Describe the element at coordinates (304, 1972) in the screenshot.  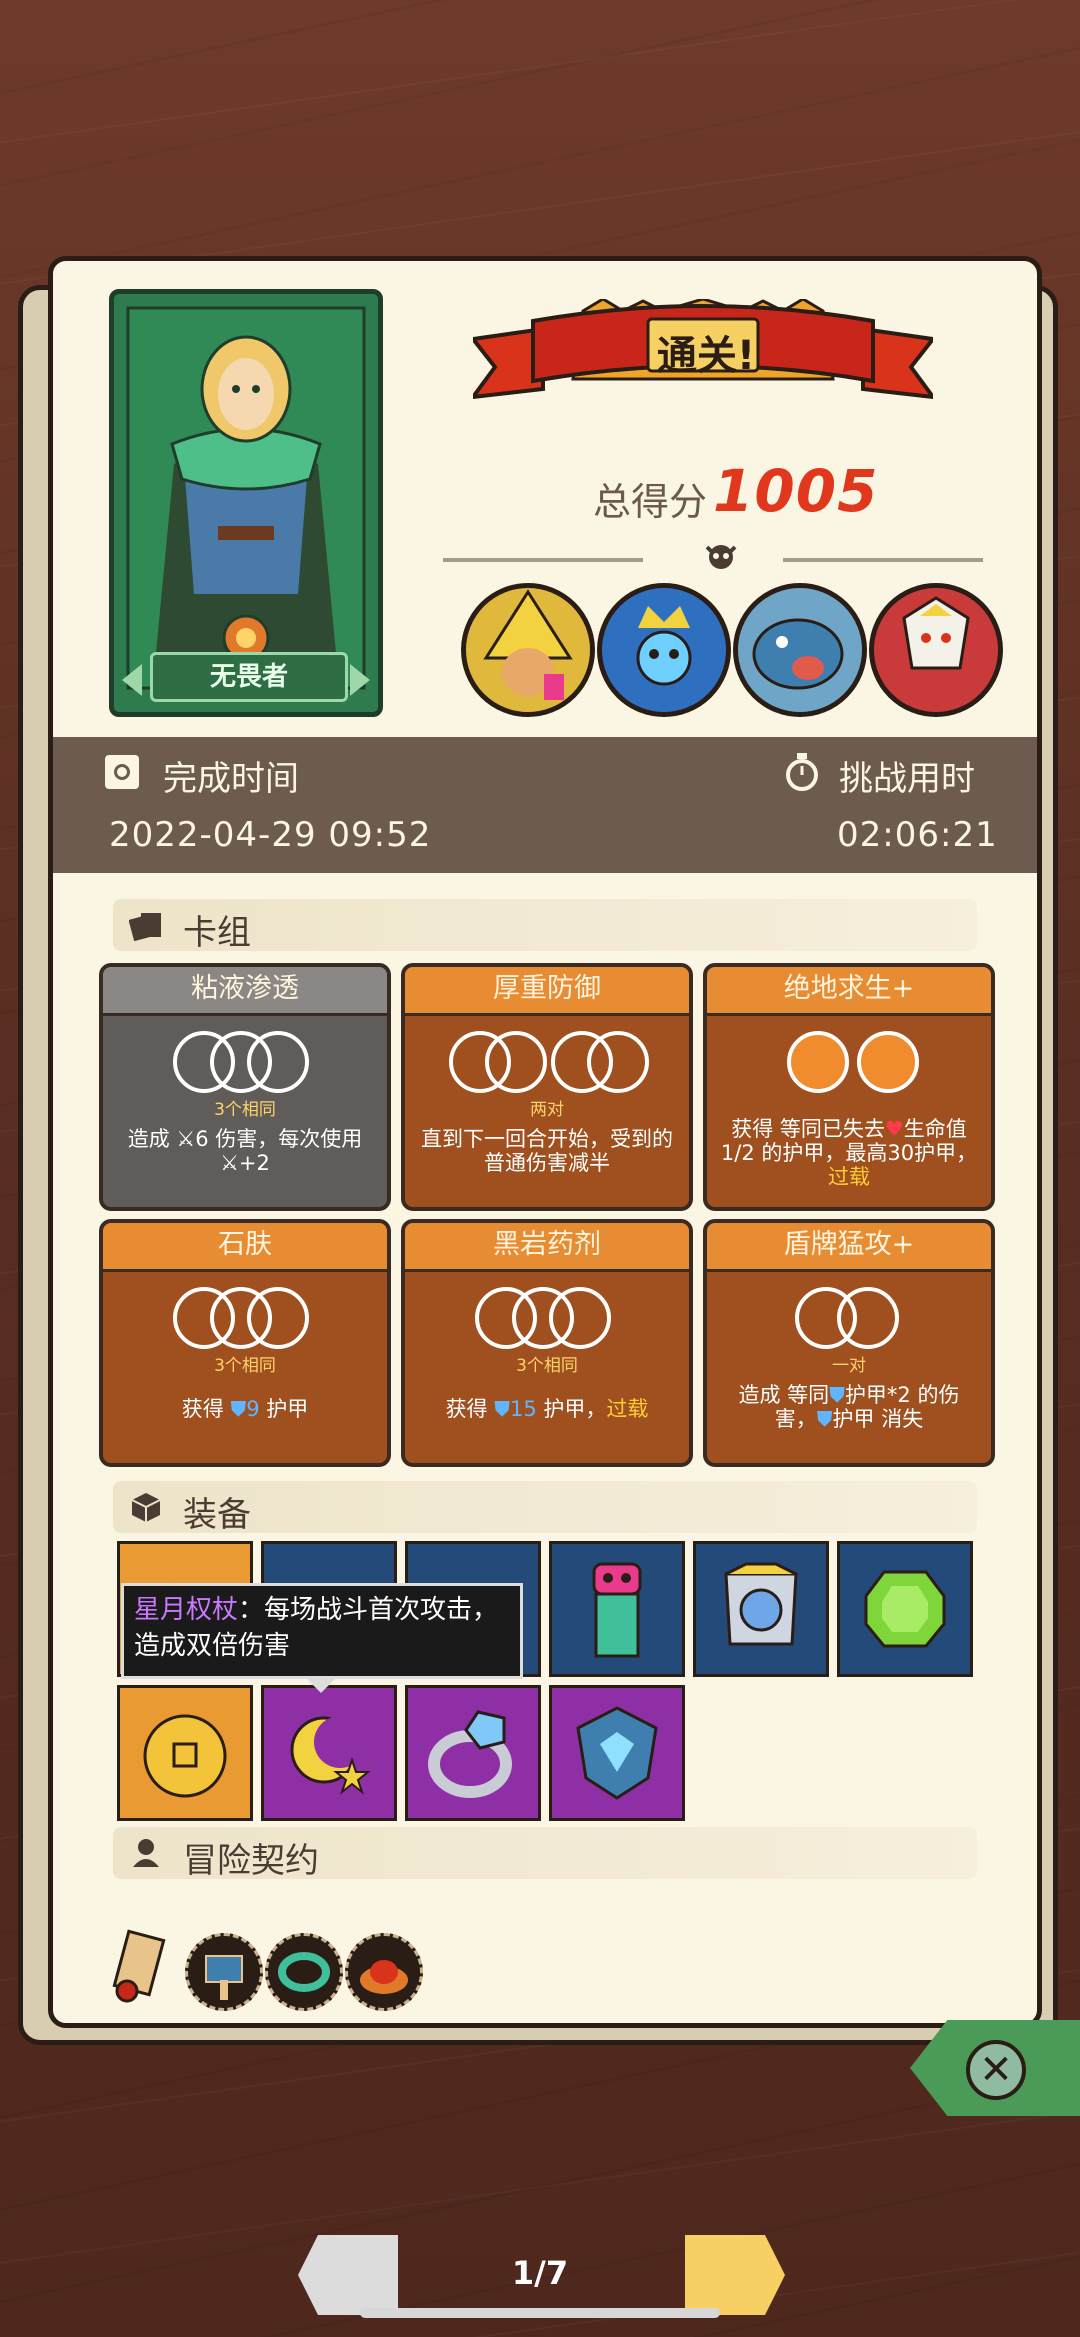
I see `contract-bracelet-icon` at that location.